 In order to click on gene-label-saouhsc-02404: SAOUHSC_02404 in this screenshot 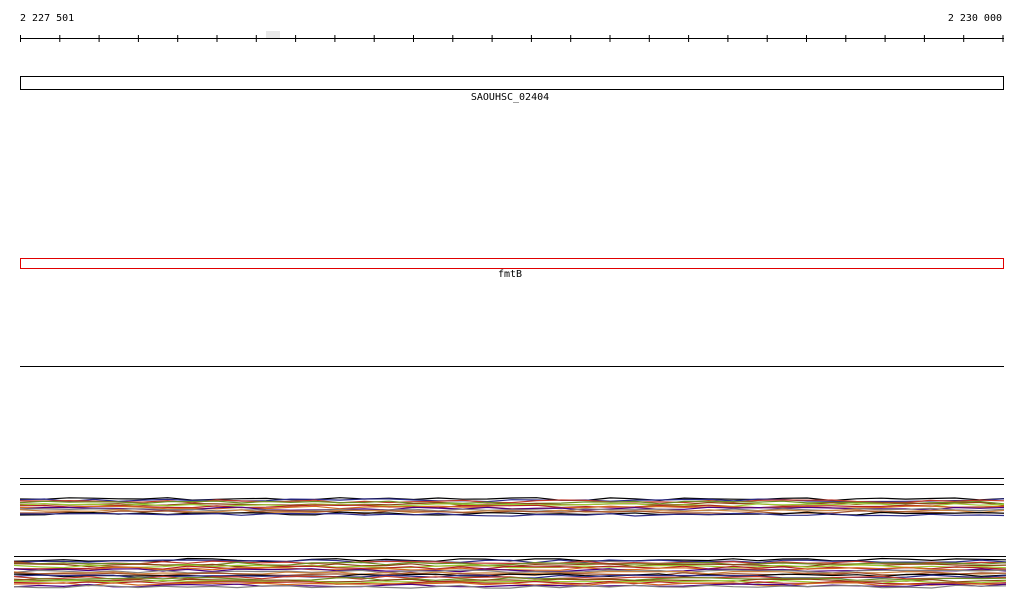, I will do `click(510, 98)`.